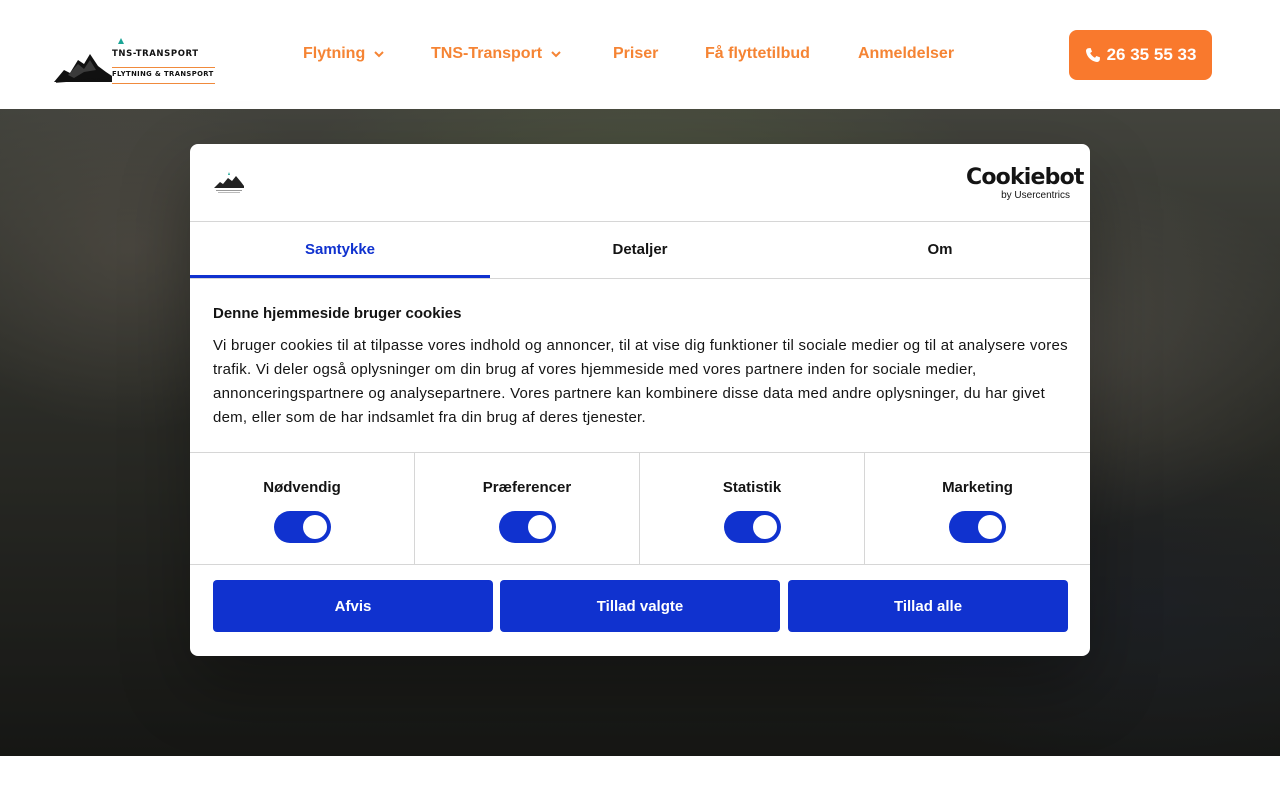 Image resolution: width=1280 pixels, height=800 pixels. Describe the element at coordinates (155, 54) in the screenshot. I see `logo-title: TNS-TRANSPORT` at that location.